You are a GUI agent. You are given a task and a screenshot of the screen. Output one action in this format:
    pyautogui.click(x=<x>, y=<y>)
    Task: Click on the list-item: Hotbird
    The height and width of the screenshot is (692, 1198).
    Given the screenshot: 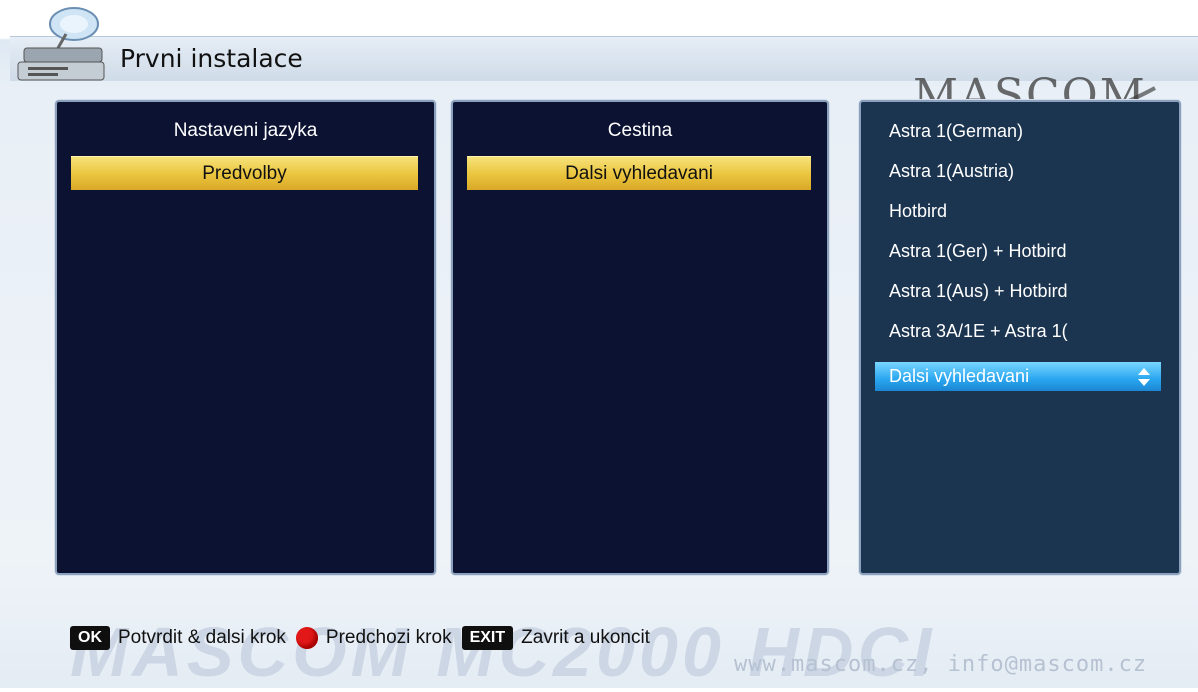 What is the action you would take?
    pyautogui.click(x=978, y=220)
    